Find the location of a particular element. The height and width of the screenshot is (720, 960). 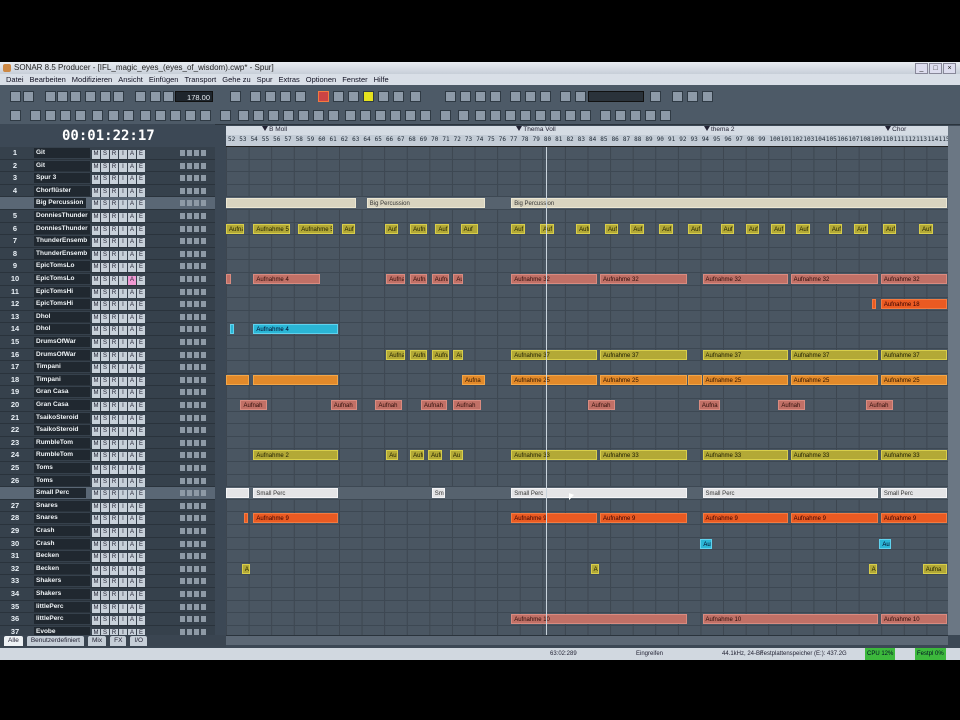

tab-2: Mix is located at coordinates (97, 641).